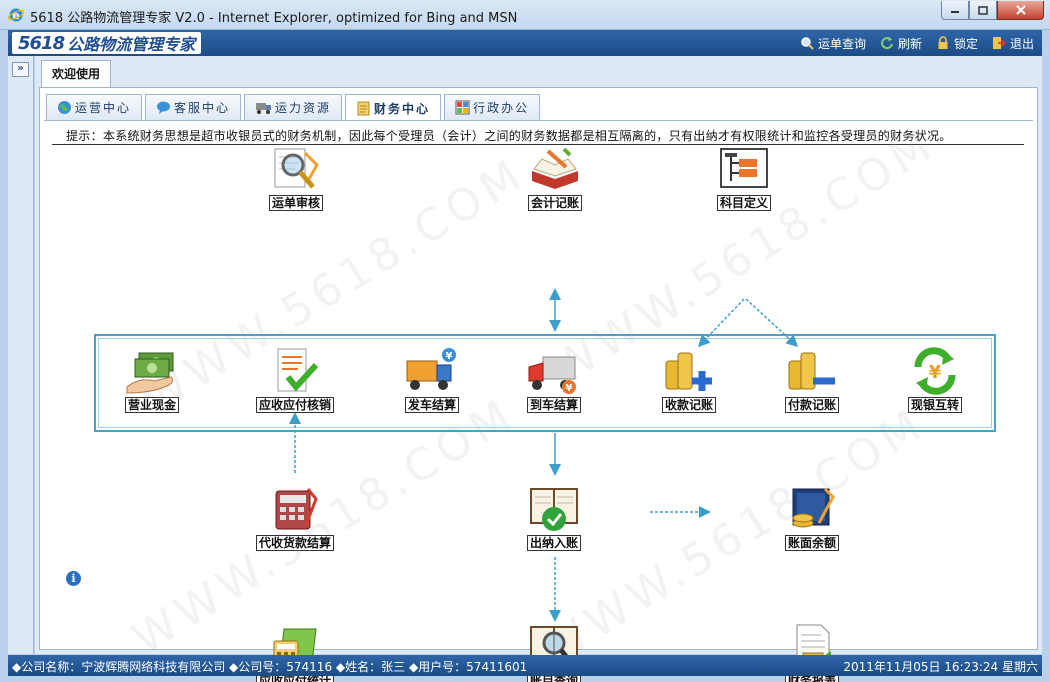 This screenshot has height=682, width=1050. I want to click on info-icon: i, so click(73, 578).